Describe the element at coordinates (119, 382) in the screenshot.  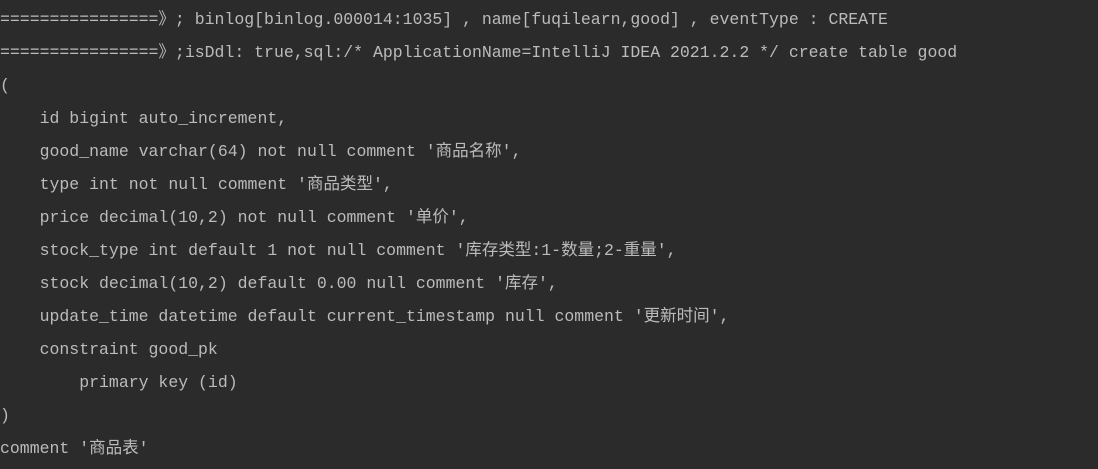
I see `sql-line: primary key (id)` at that location.